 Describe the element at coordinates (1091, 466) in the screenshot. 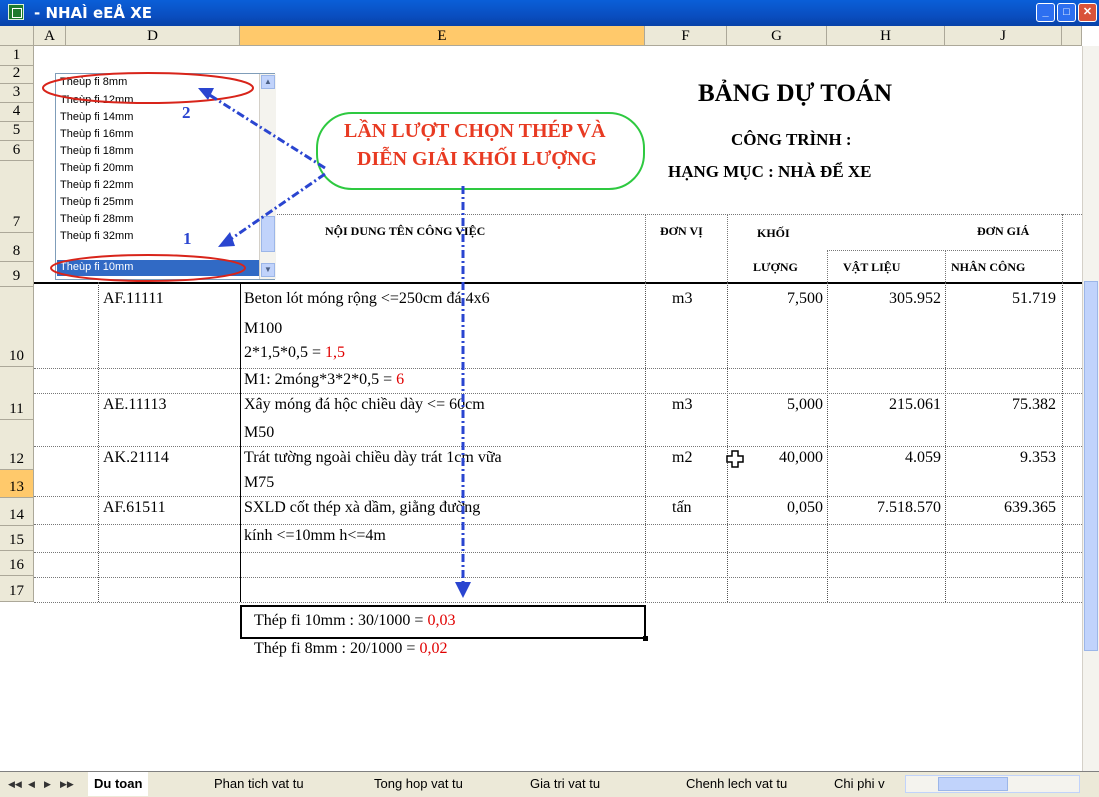

I see `vertical-scroll-thumb` at that location.